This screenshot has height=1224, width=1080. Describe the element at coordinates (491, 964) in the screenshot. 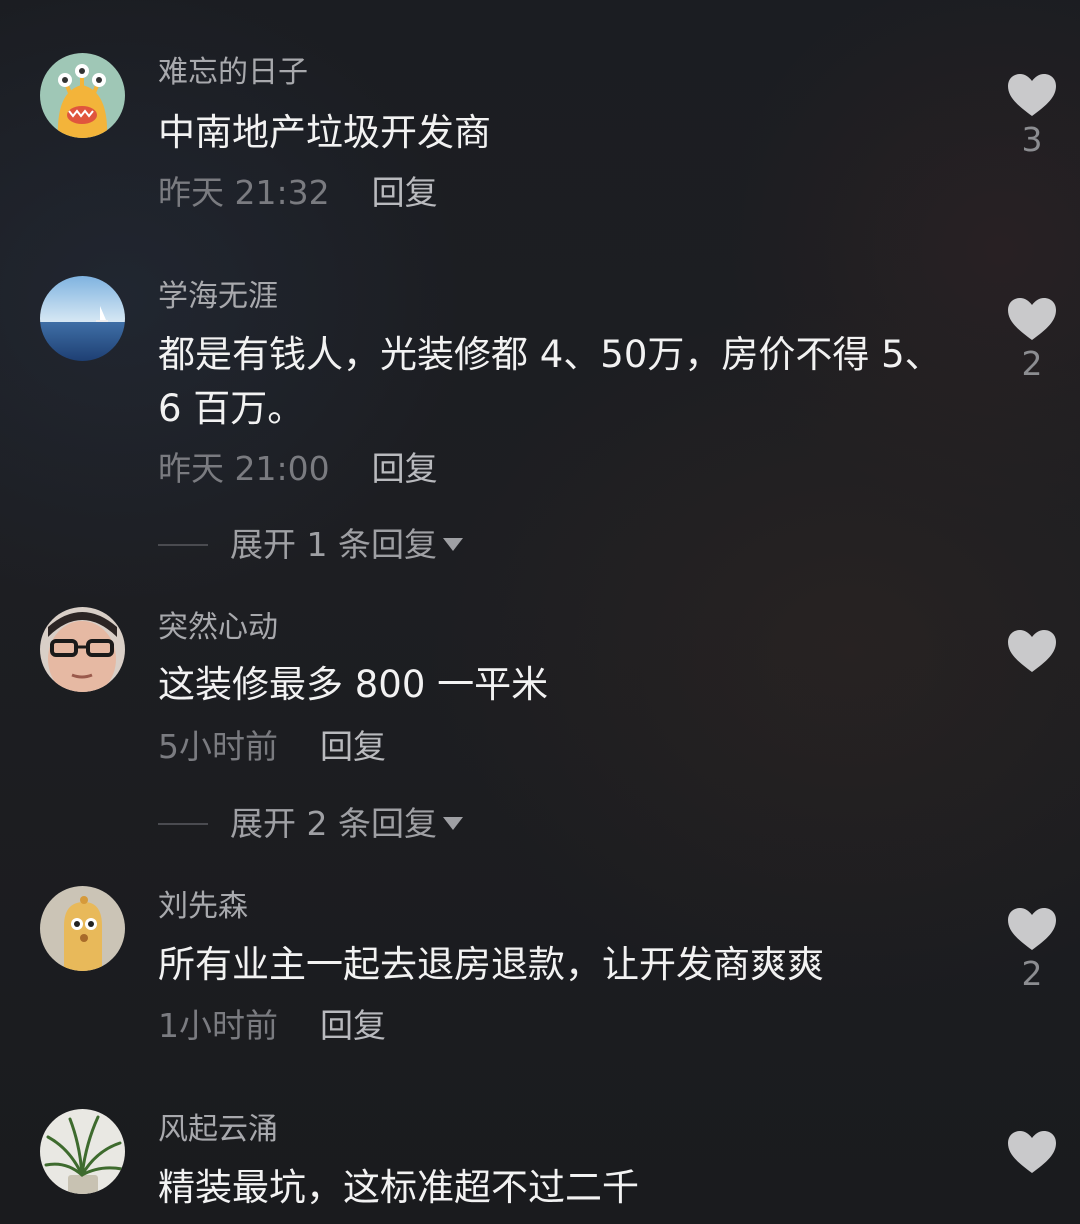

I see `comment-text: 所有业主一起去退房退款，让开发商爽爽` at that location.